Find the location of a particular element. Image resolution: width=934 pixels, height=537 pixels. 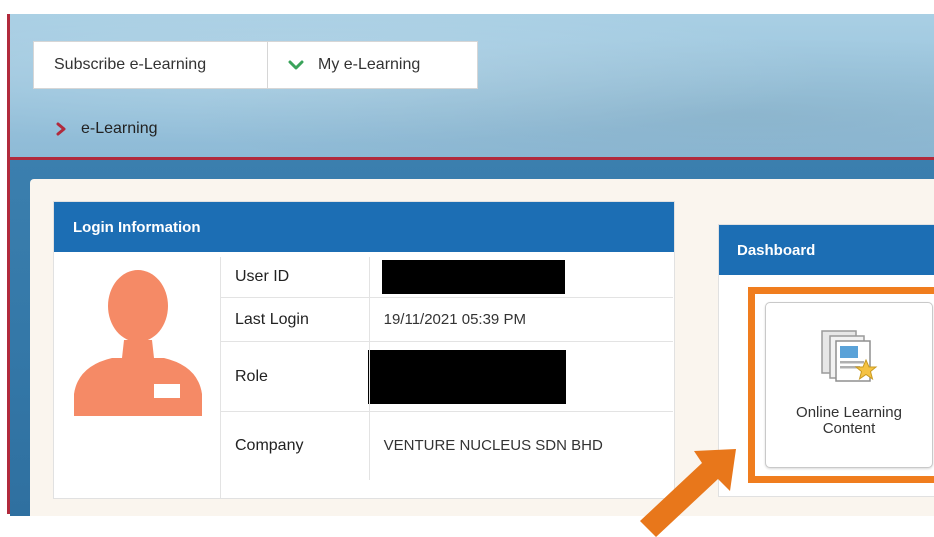

chevron-right-icon is located at coordinates (61, 129).